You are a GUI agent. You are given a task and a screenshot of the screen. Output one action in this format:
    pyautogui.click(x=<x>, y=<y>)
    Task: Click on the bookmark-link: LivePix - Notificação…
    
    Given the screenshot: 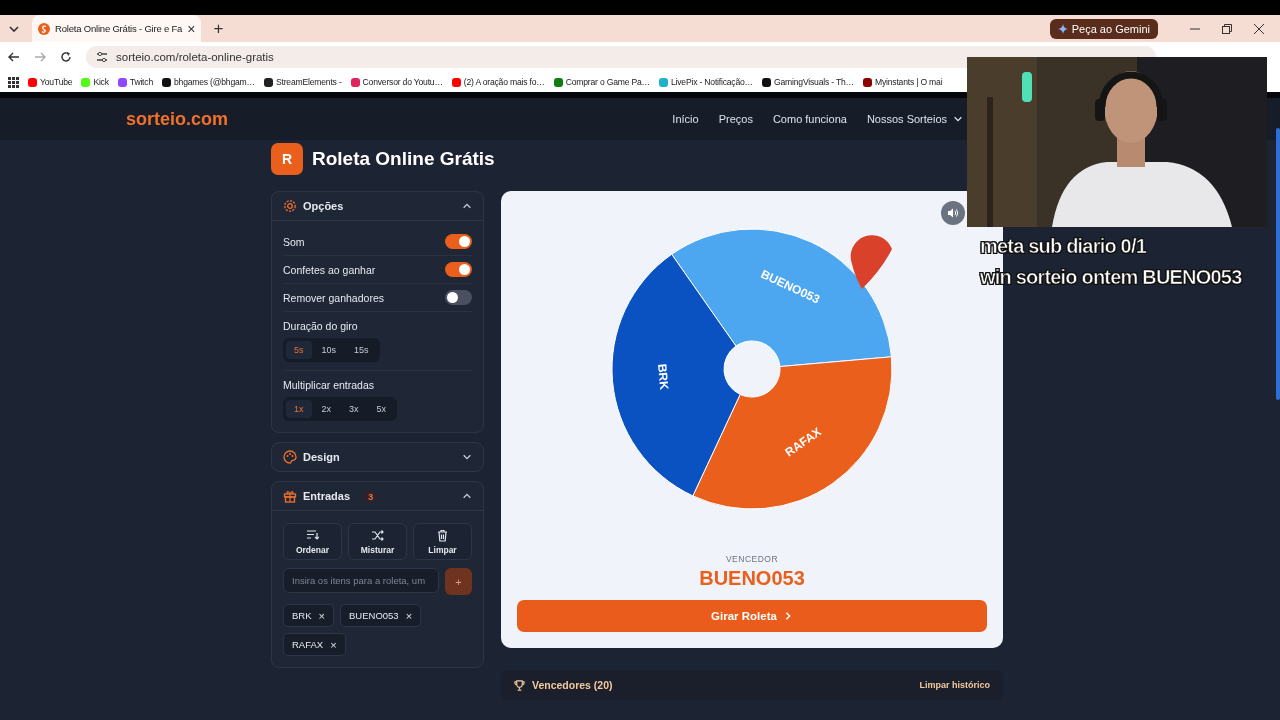 What is the action you would take?
    pyautogui.click(x=711, y=82)
    